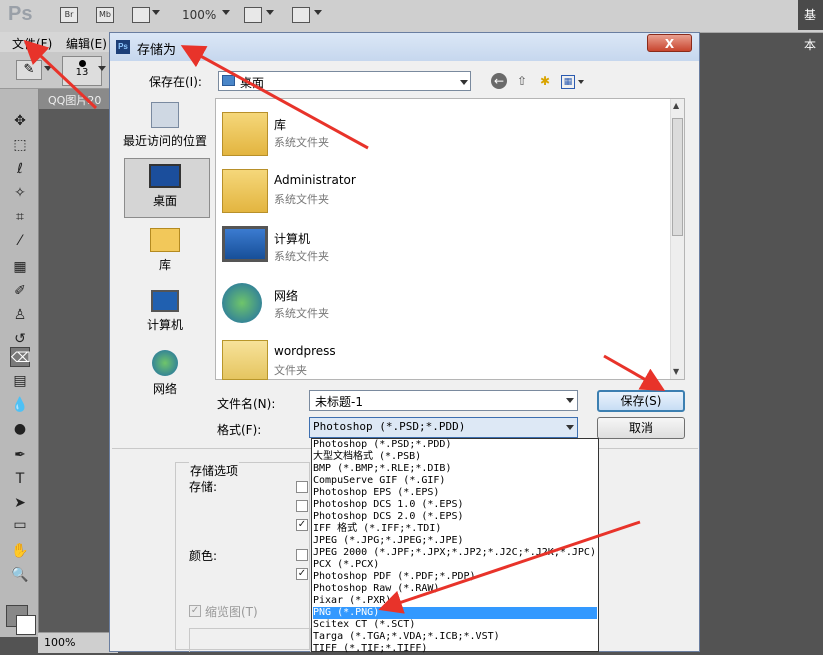  What do you see at coordinates (499, 81) in the screenshot?
I see `back-icon: ←` at bounding box center [499, 81].